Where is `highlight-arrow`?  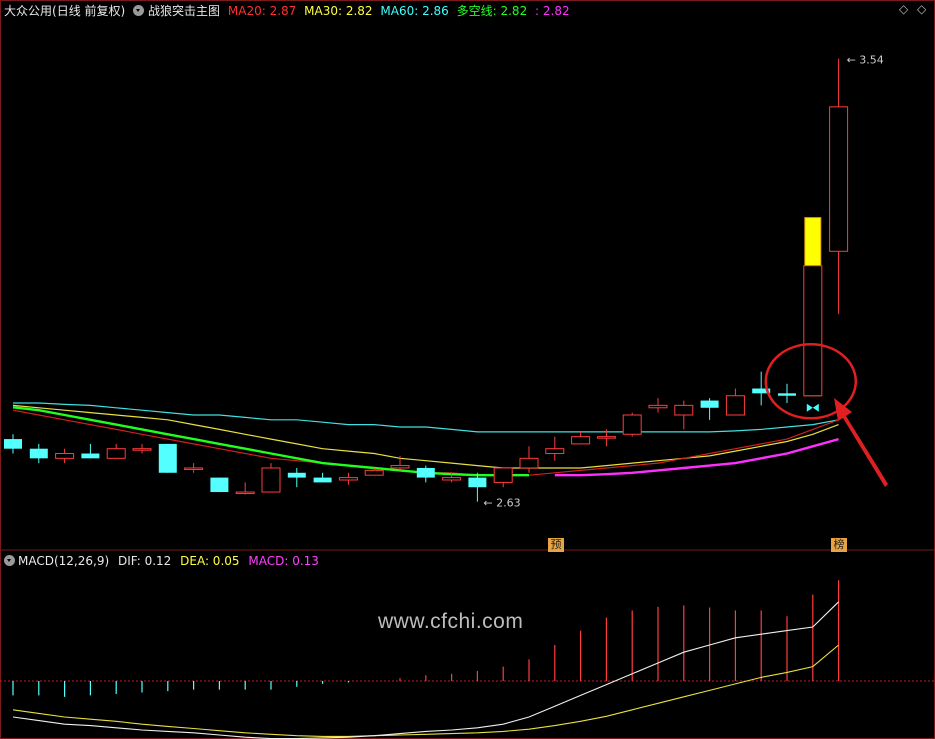 highlight-arrow is located at coordinates (861, 442).